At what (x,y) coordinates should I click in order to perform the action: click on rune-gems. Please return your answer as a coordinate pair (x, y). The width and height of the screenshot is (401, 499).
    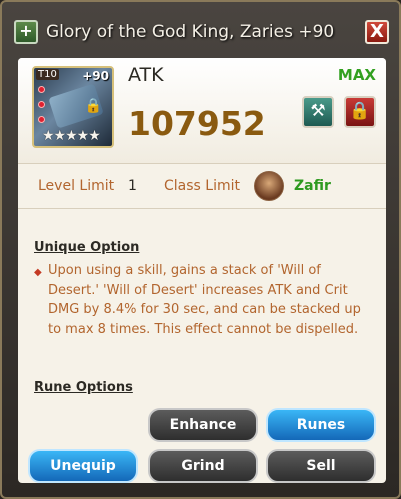
    Looking at the image, I should click on (41, 108).